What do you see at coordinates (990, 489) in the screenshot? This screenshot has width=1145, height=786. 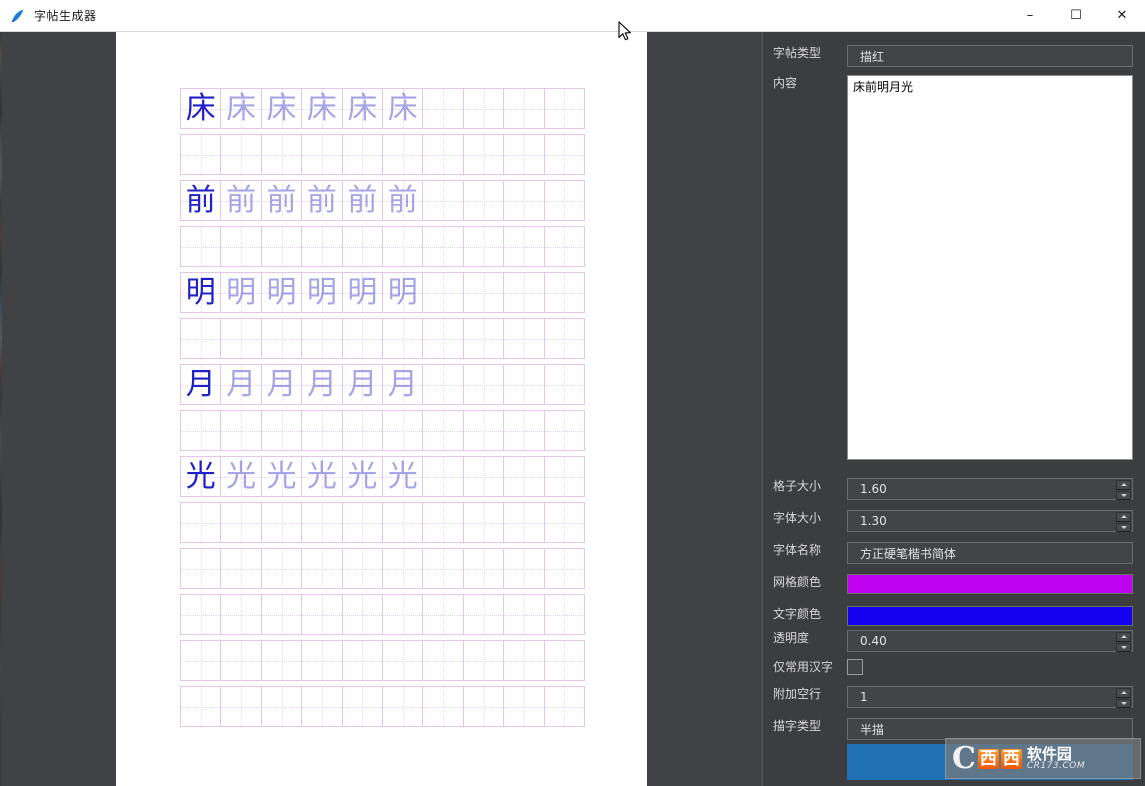 I see `cell-size-input: 1.60` at bounding box center [990, 489].